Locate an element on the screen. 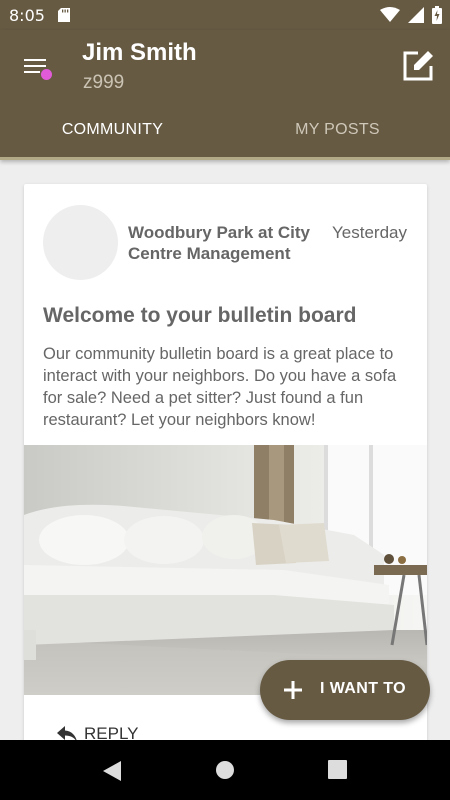  tab-divider is located at coordinates (225, 158).